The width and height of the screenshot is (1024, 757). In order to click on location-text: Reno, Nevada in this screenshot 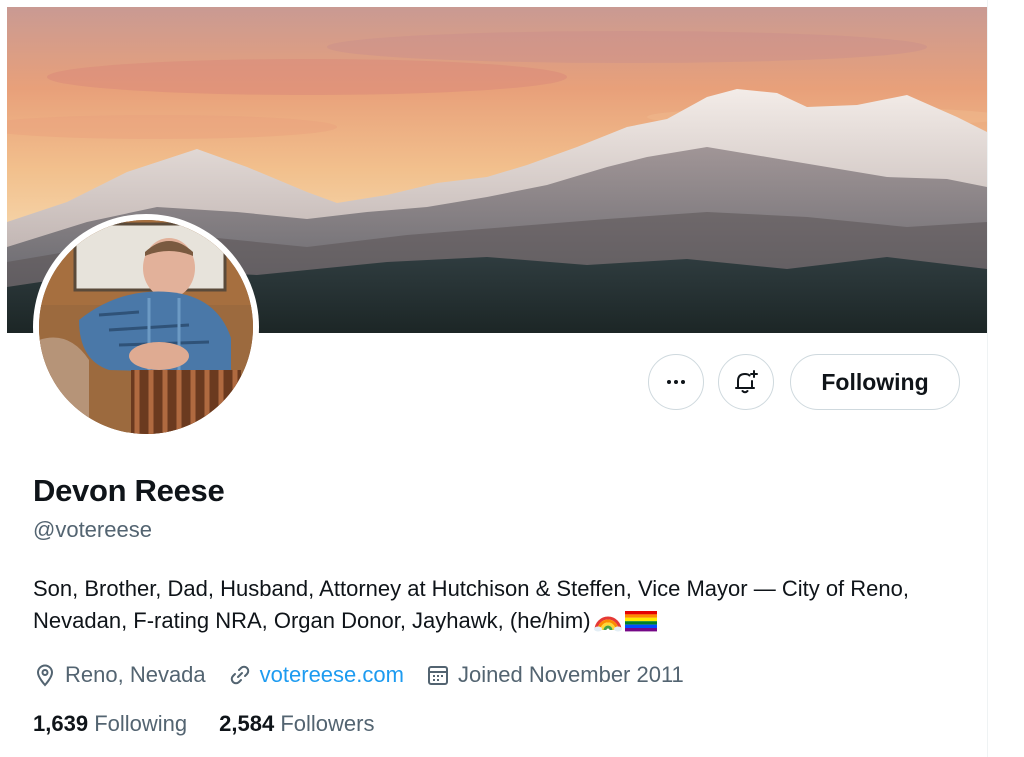, I will do `click(135, 674)`.